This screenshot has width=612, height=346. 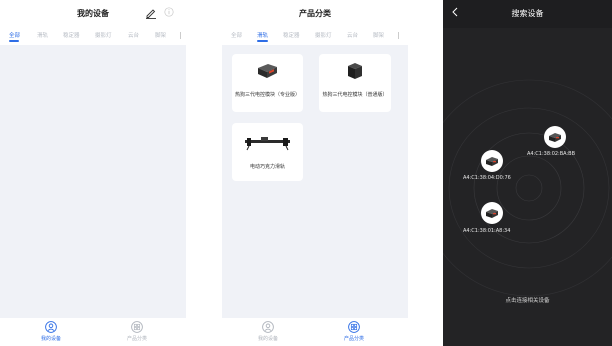 I want to click on title-bar: 产品分类, so click(x=315, y=13).